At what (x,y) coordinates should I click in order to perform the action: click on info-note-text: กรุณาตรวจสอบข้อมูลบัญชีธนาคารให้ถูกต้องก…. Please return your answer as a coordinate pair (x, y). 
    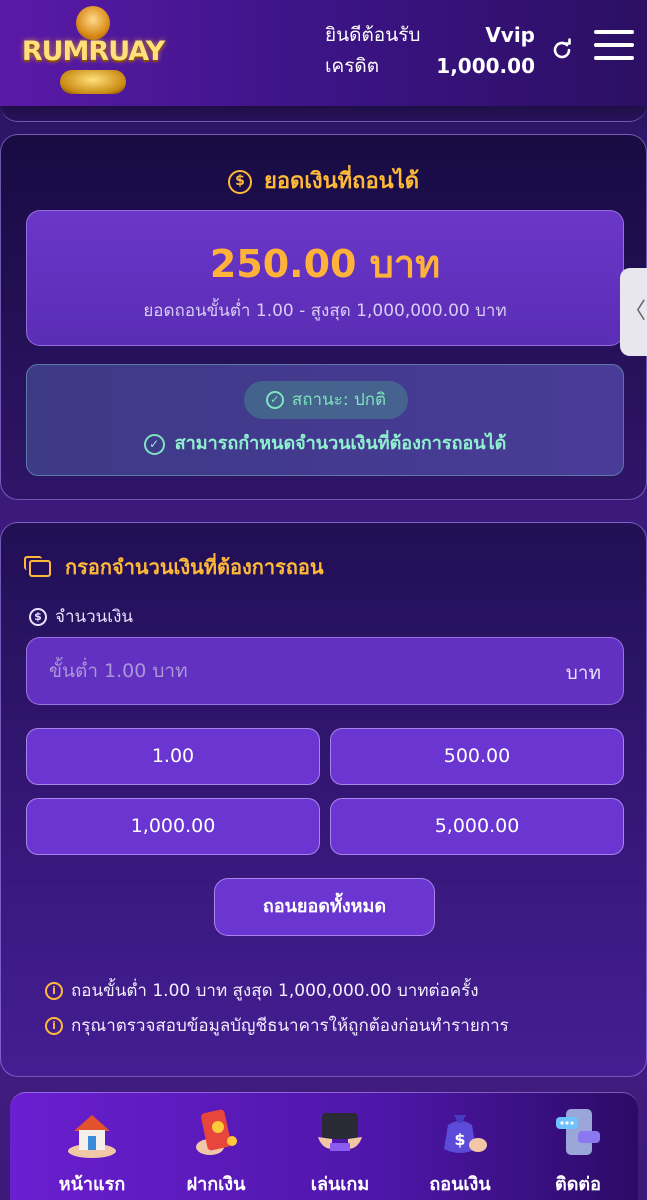
    Looking at the image, I should click on (290, 1026).